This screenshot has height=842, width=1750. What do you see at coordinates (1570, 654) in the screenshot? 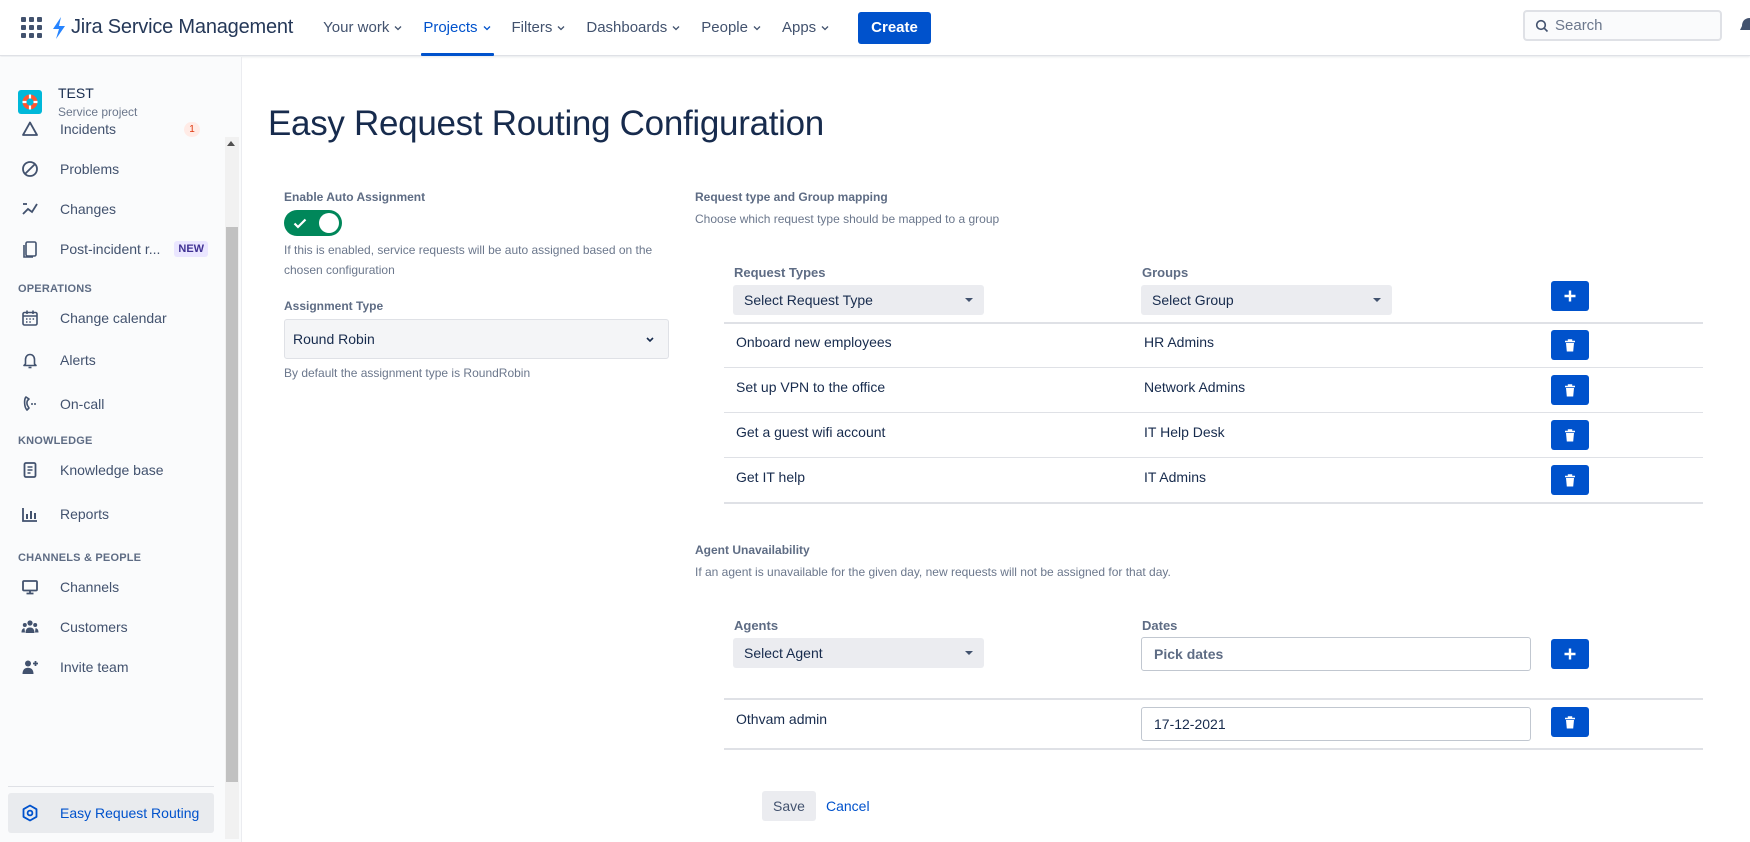
I see `add-unavailability-button` at bounding box center [1570, 654].